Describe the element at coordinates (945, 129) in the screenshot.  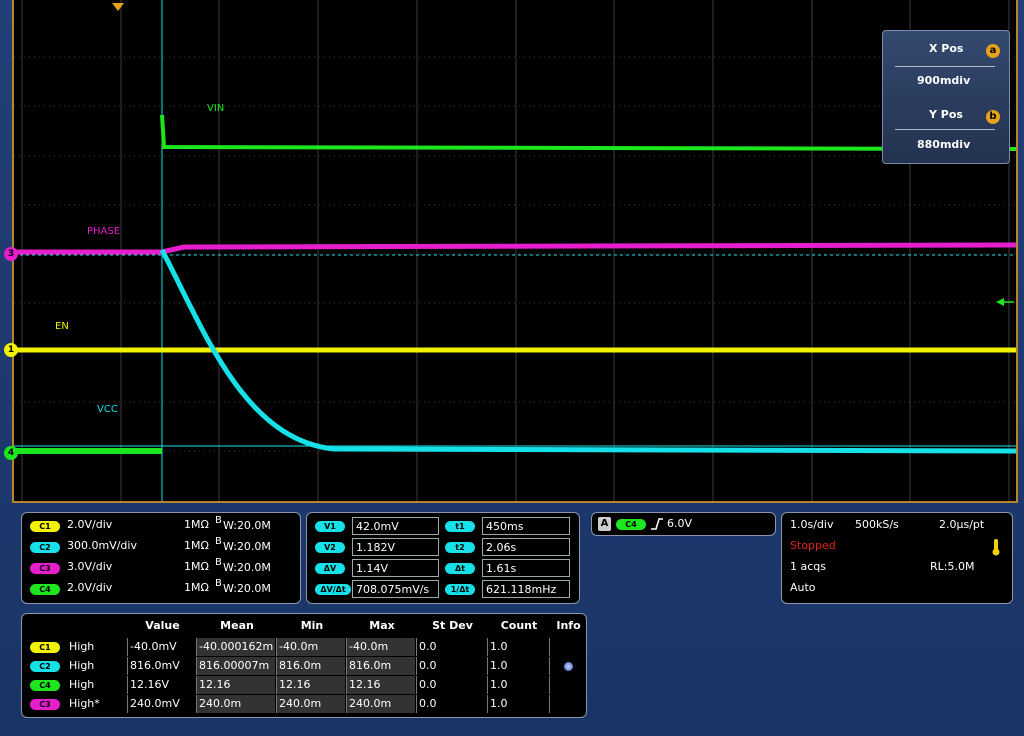
I see `ypos-divider` at that location.